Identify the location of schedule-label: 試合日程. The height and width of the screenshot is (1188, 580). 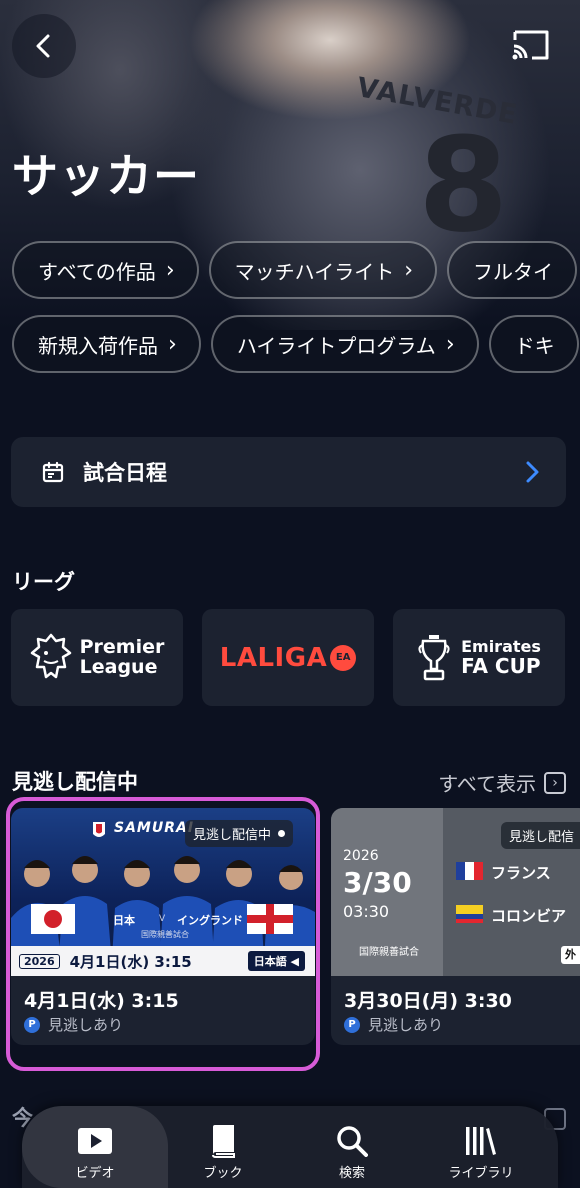
(125, 473).